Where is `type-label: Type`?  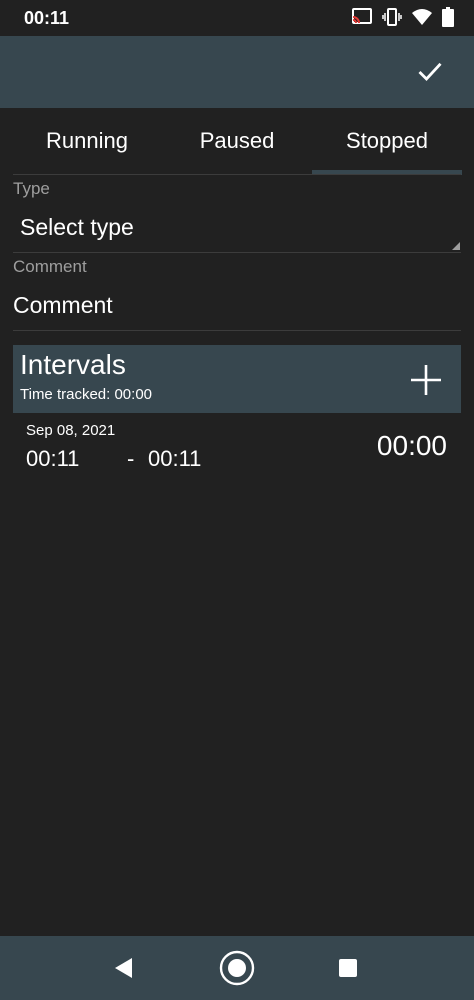
type-label: Type is located at coordinates (31, 188).